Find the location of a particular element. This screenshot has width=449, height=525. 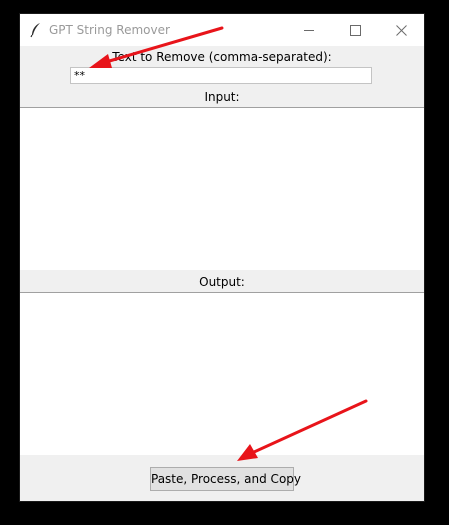

remove-label: Text to Remove (comma-separated): is located at coordinates (222, 57).